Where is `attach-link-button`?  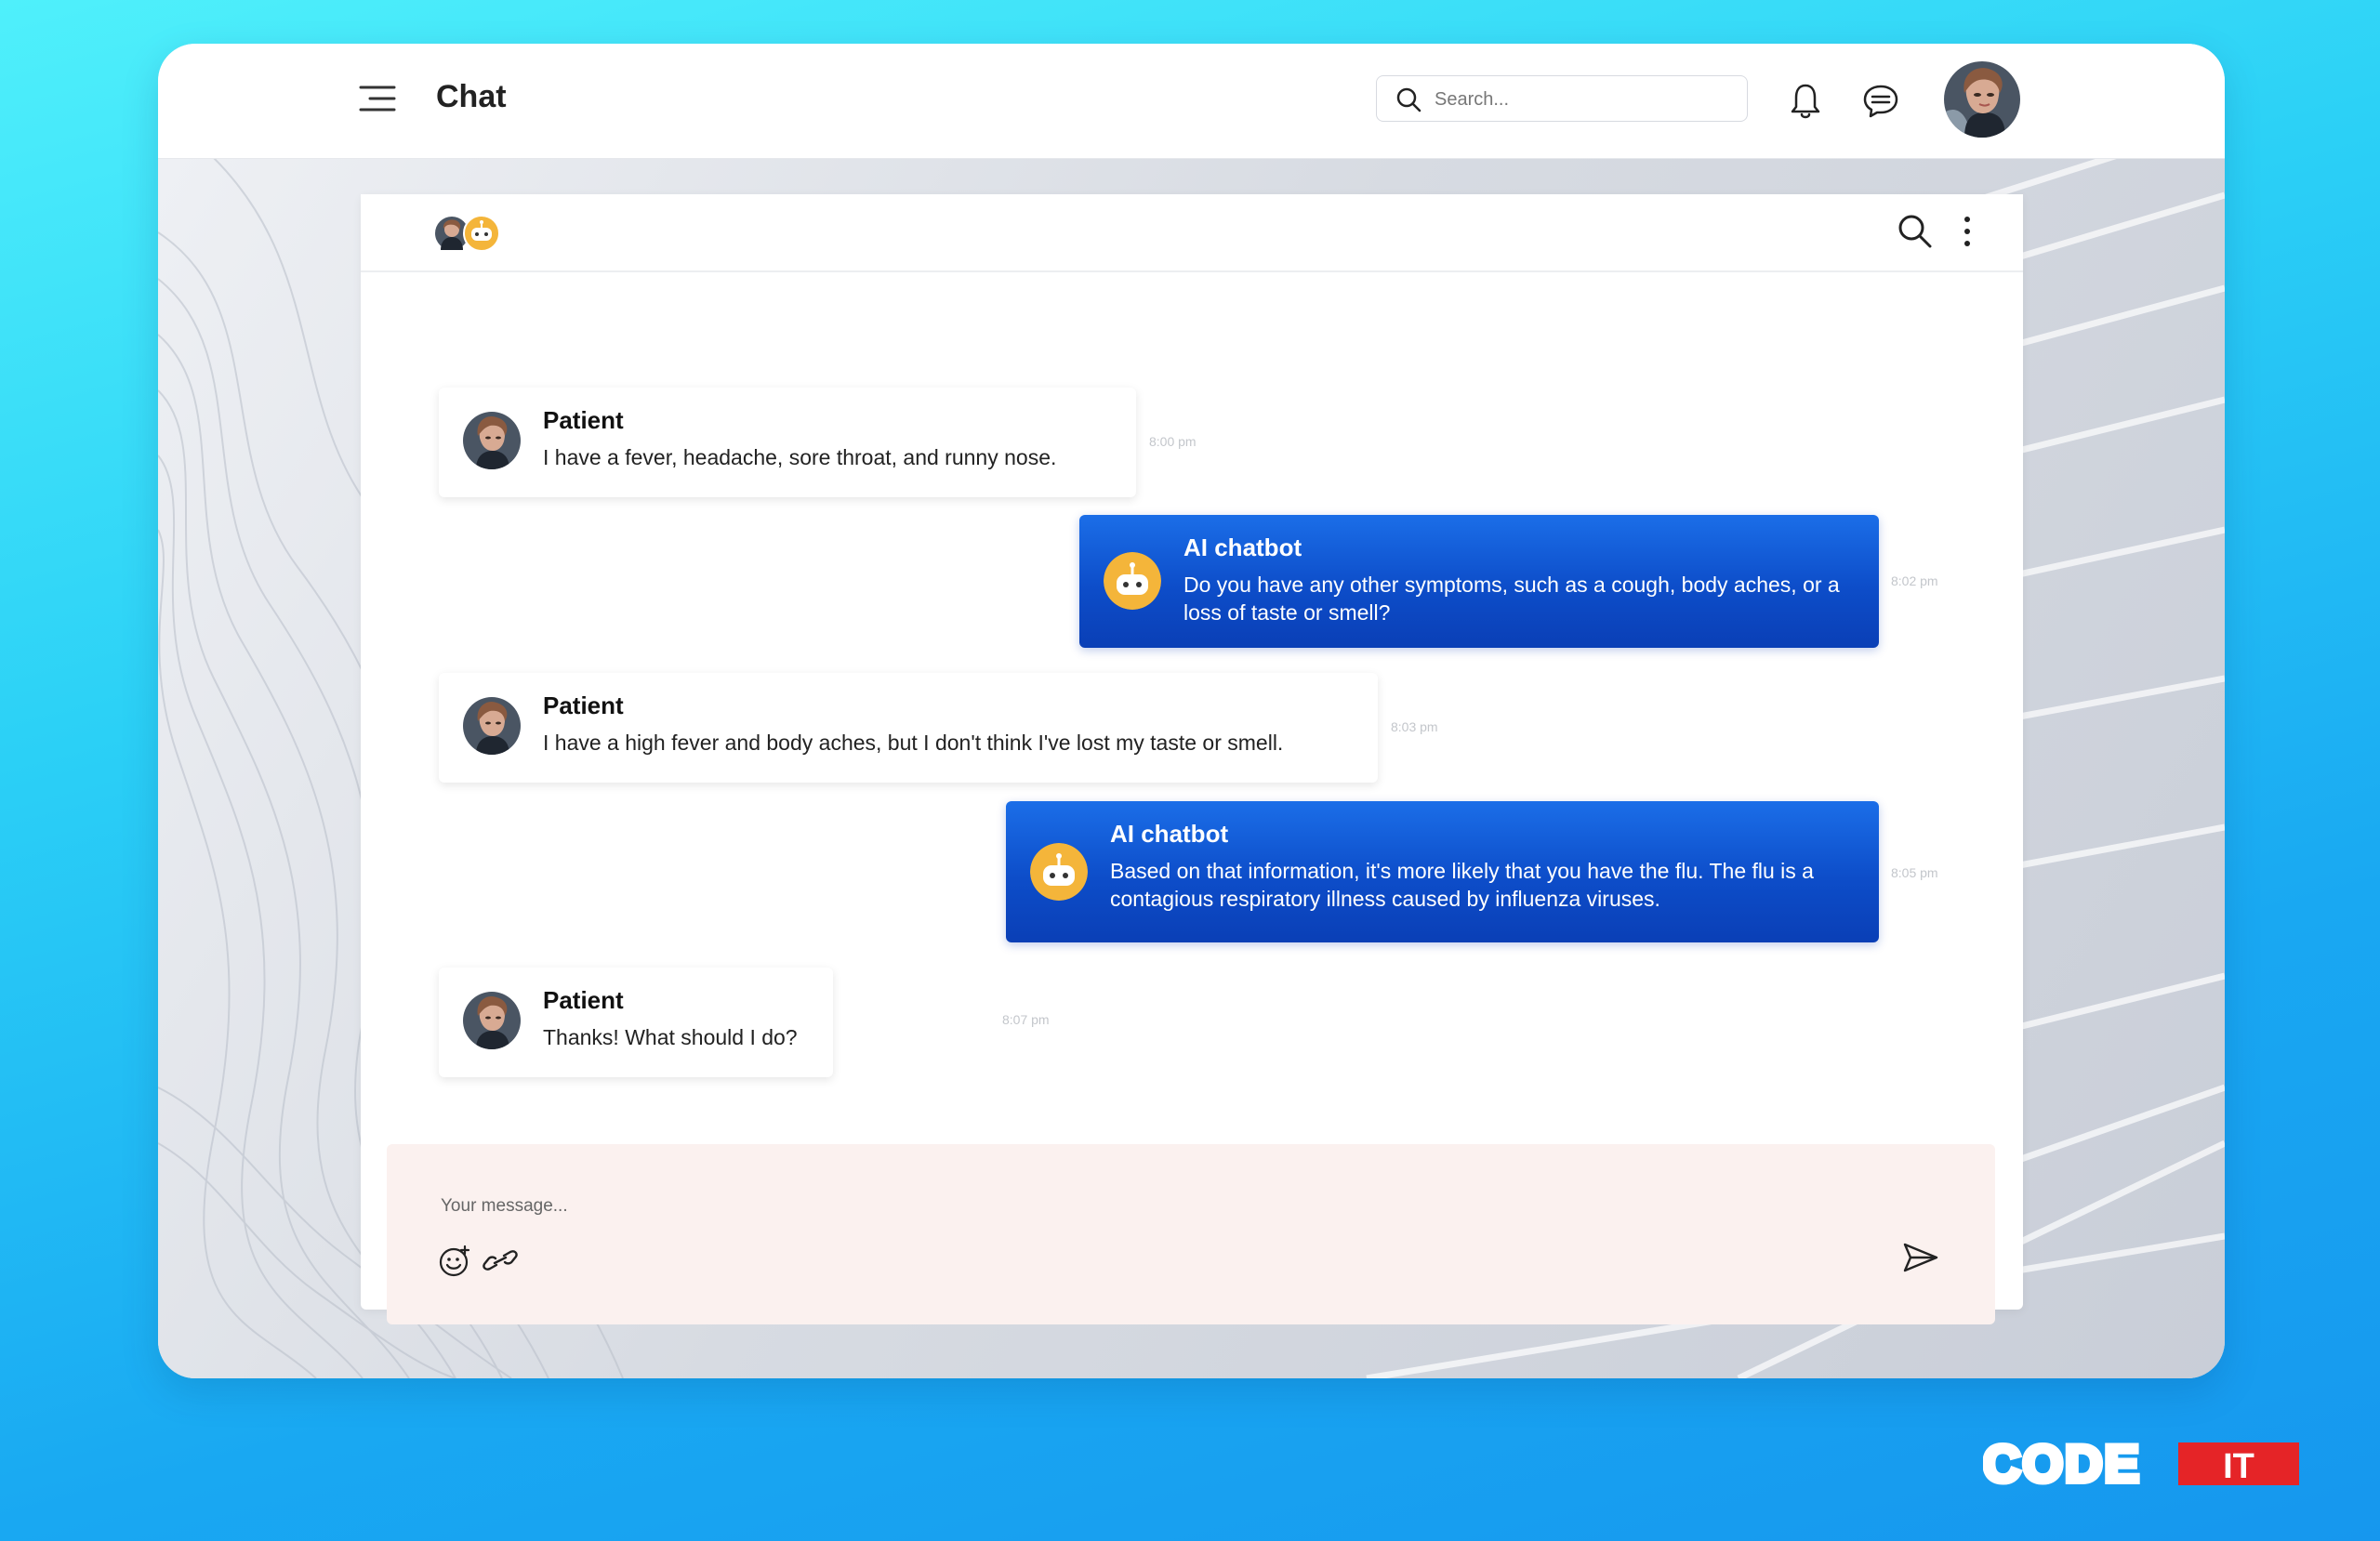 attach-link-button is located at coordinates (500, 1262).